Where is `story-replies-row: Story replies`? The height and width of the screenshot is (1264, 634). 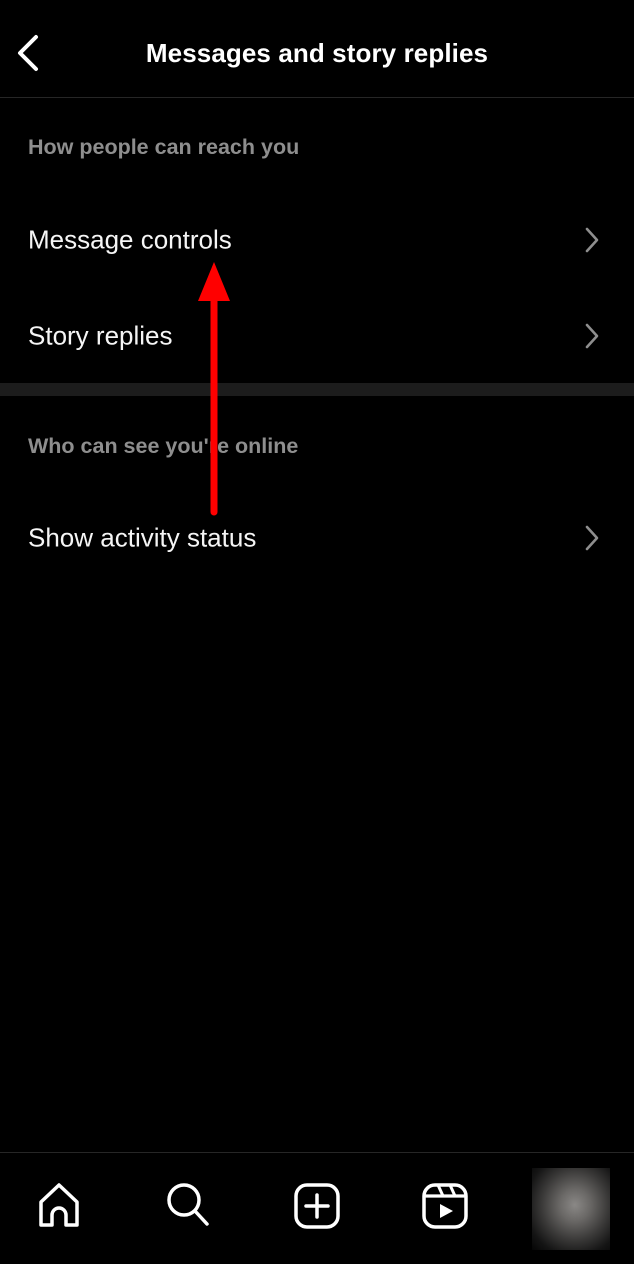 story-replies-row: Story replies is located at coordinates (317, 336).